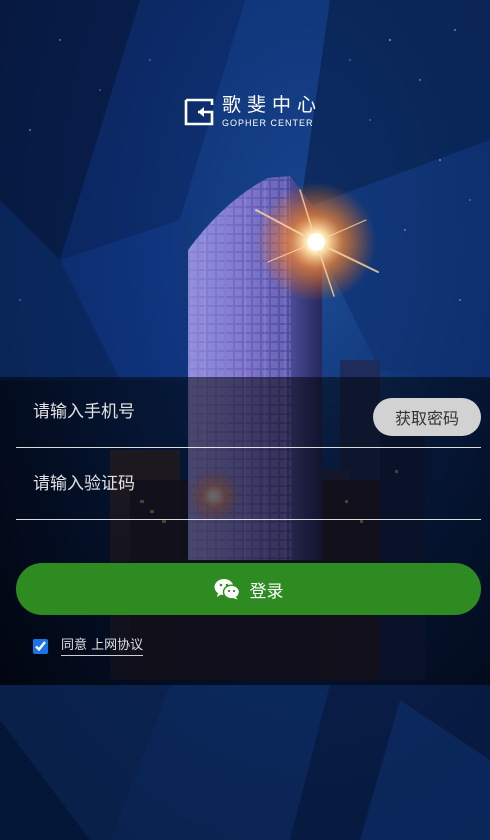 The width and height of the screenshot is (490, 840). I want to click on agree-prefix: 同意, so click(74, 645).